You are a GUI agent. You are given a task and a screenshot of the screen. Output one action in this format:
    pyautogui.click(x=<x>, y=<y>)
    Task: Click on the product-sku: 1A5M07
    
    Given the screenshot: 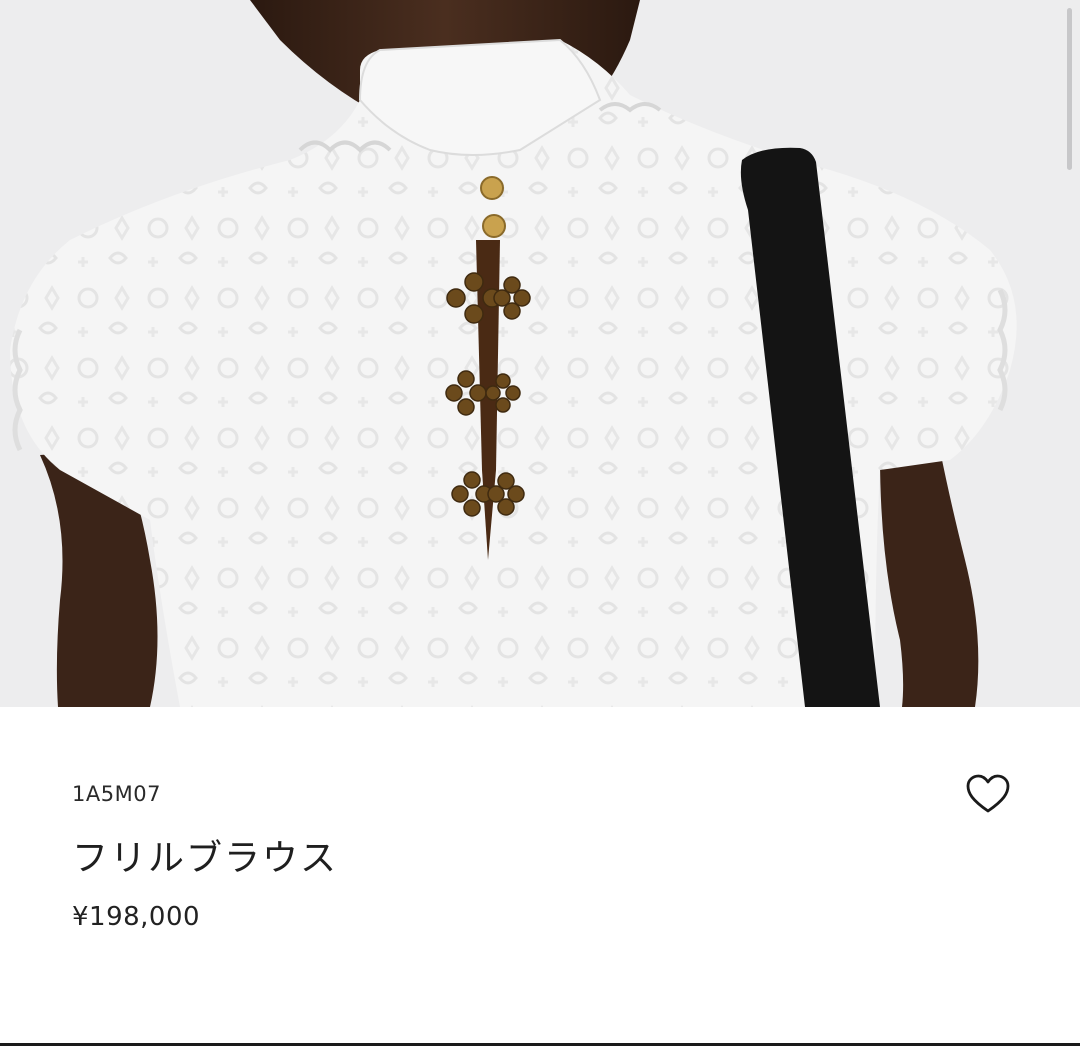 What is the action you would take?
    pyautogui.click(x=116, y=794)
    